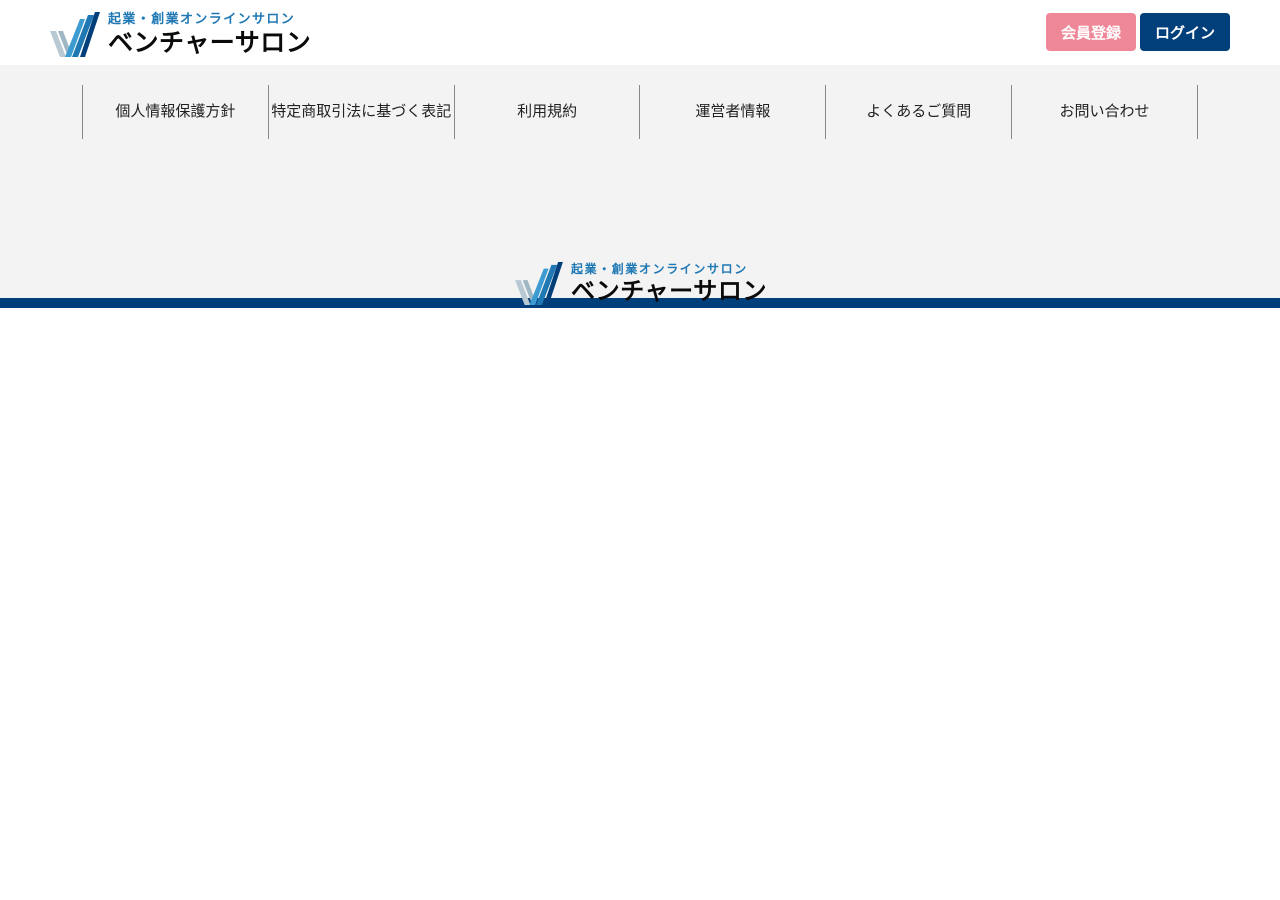 The image size is (1280, 900). Describe the element at coordinates (919, 112) in the screenshot. I see `footer-link-faq: よくあるご質問` at that location.